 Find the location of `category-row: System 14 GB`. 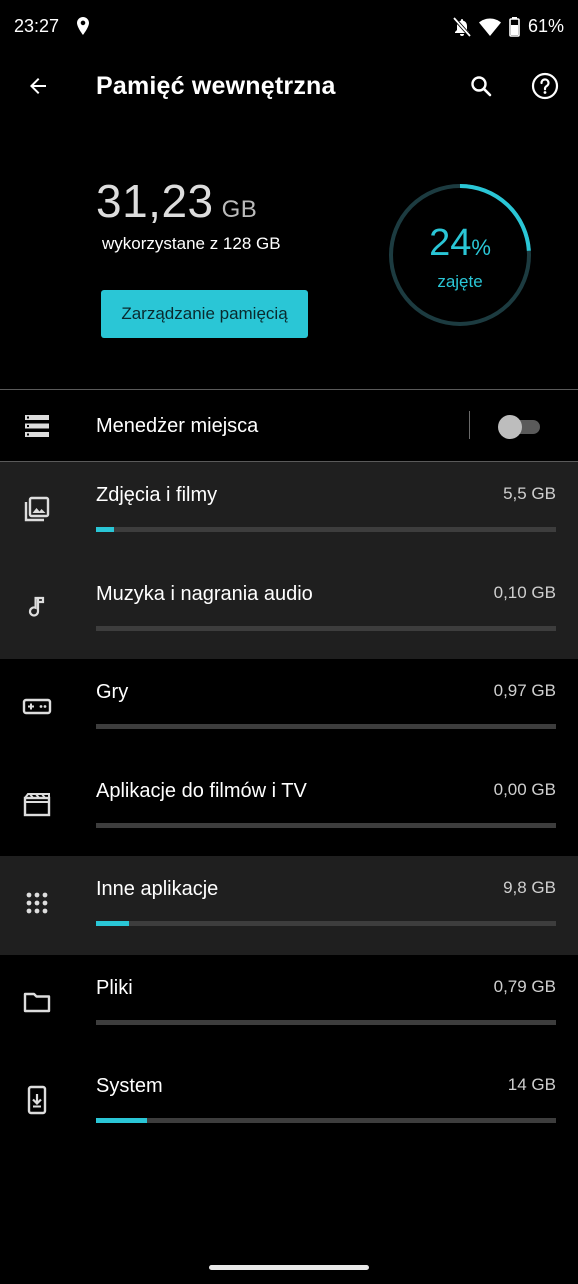

category-row: System 14 GB is located at coordinates (289, 1102).